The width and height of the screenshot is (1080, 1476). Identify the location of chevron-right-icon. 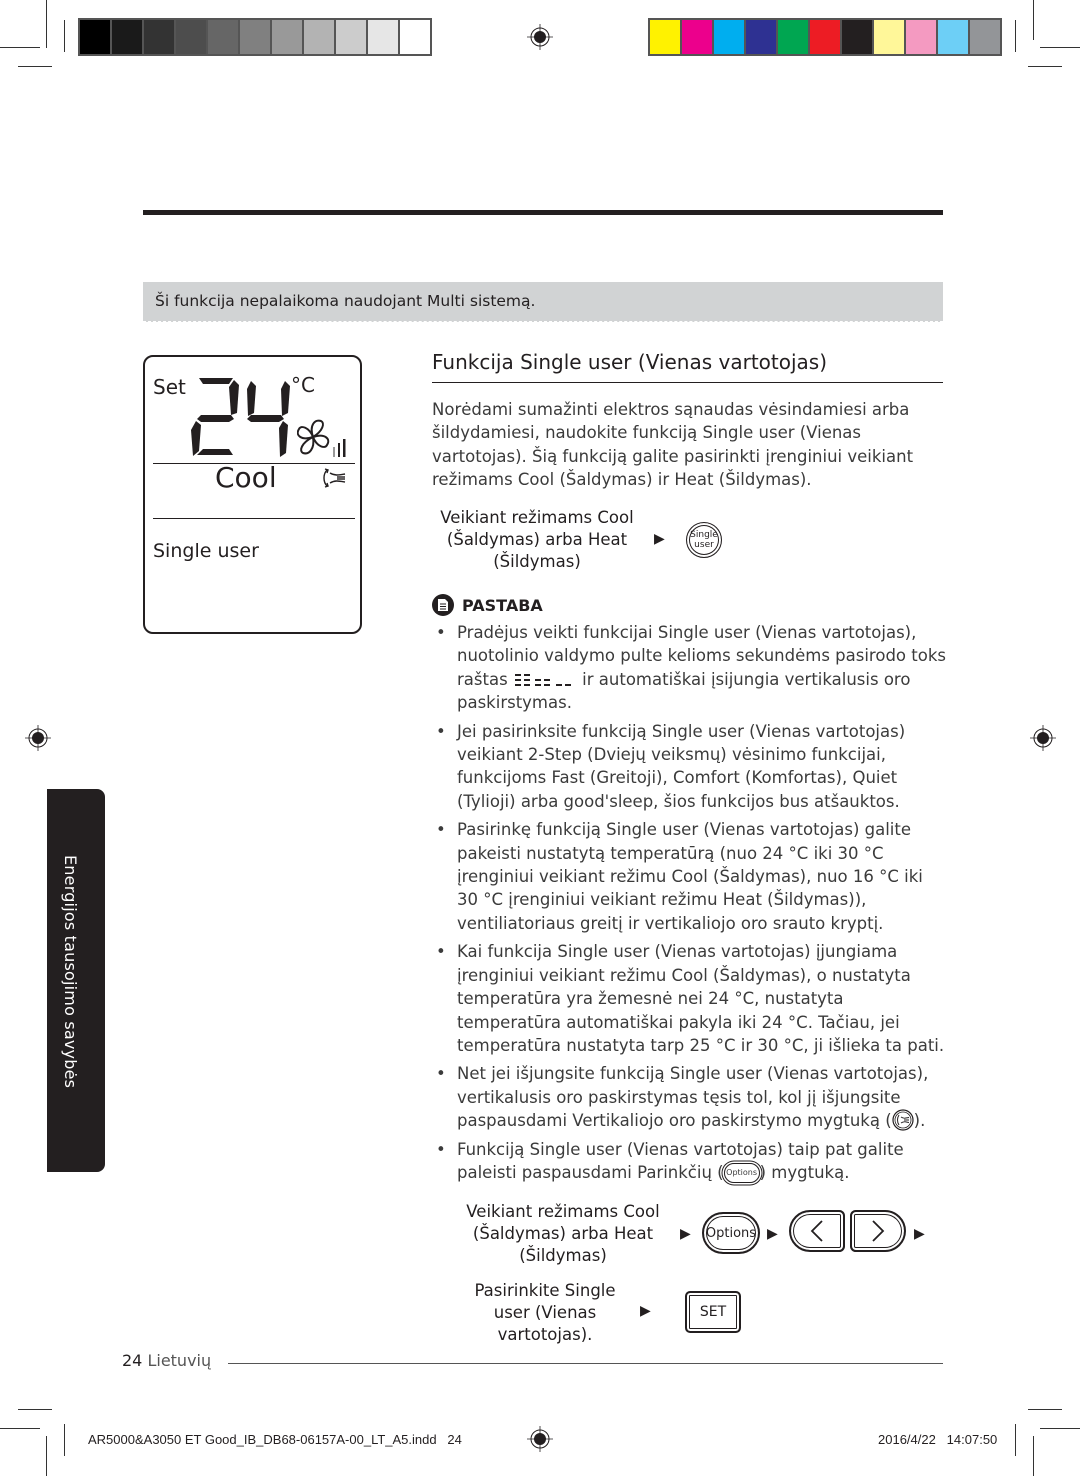
(878, 1231).